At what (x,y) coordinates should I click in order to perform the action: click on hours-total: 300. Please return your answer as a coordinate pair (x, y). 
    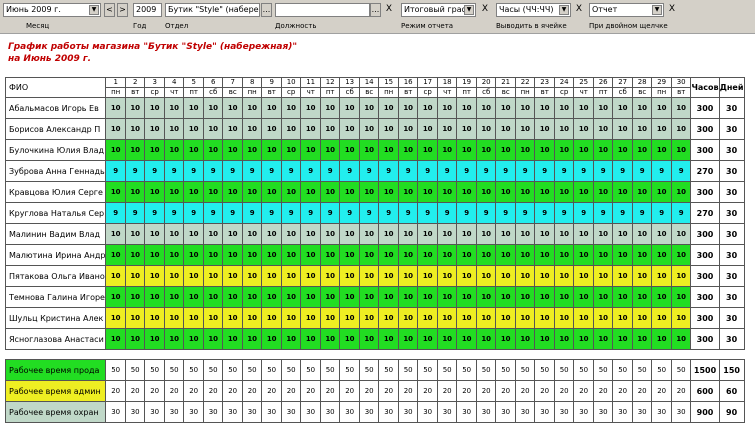
    Looking at the image, I should click on (705, 129).